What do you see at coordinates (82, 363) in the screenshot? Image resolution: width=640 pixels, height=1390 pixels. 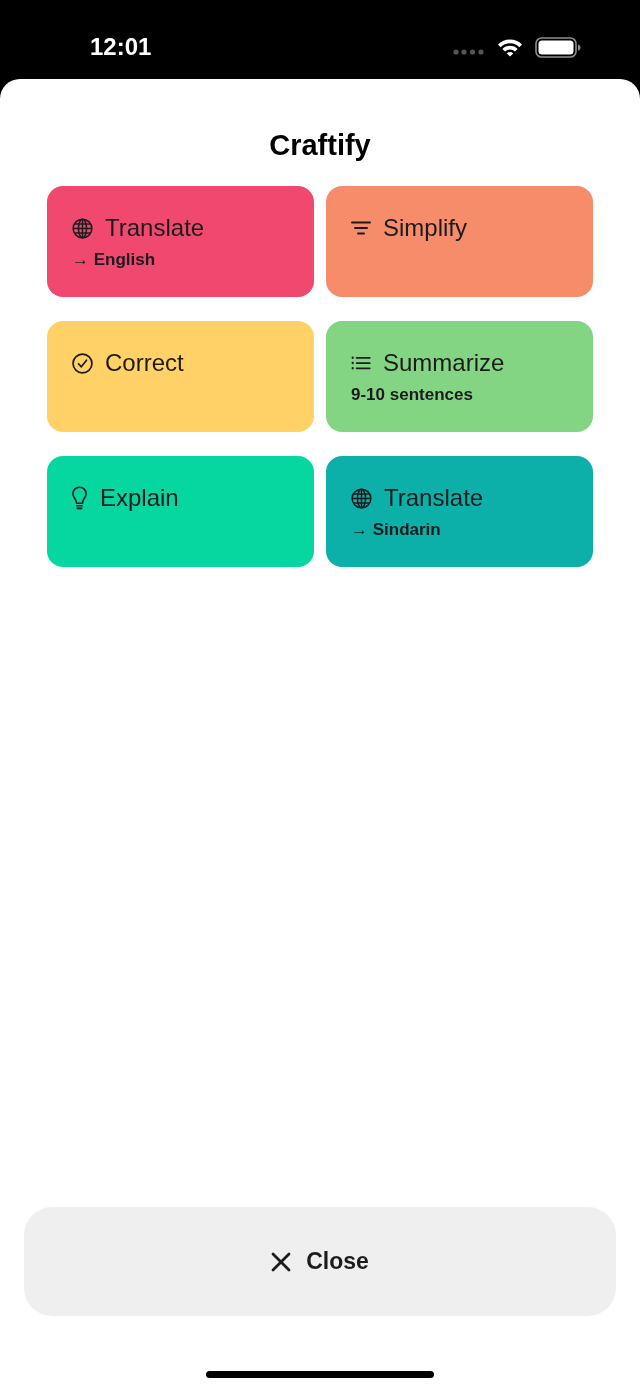 I see `checkmark-circle-icon` at bounding box center [82, 363].